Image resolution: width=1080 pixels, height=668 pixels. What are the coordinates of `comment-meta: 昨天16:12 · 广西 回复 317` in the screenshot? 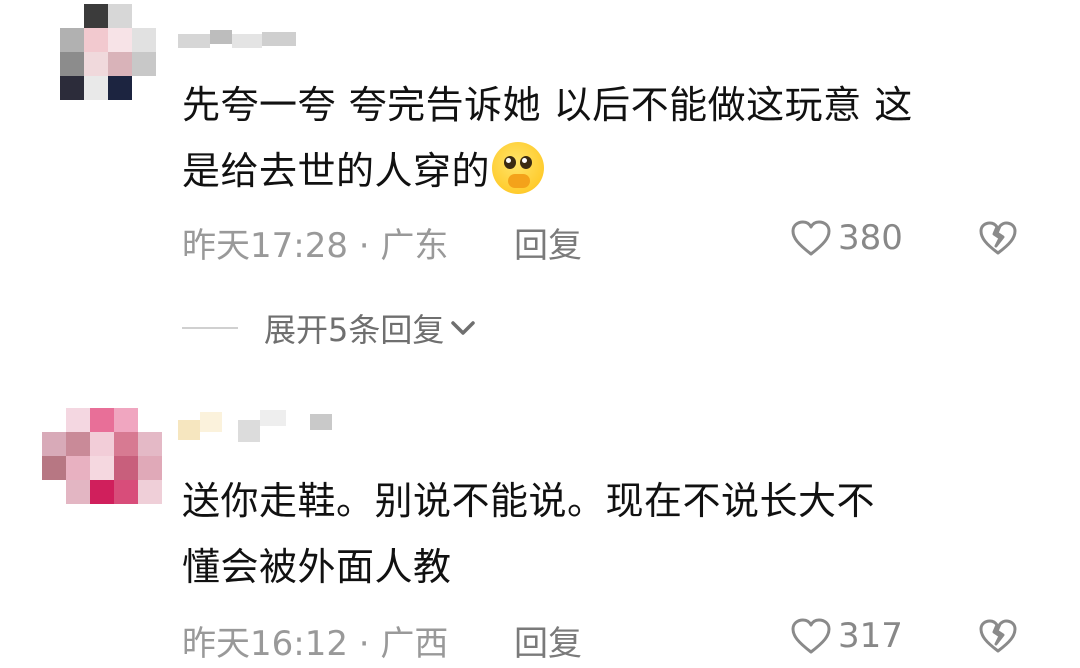 It's located at (612, 640).